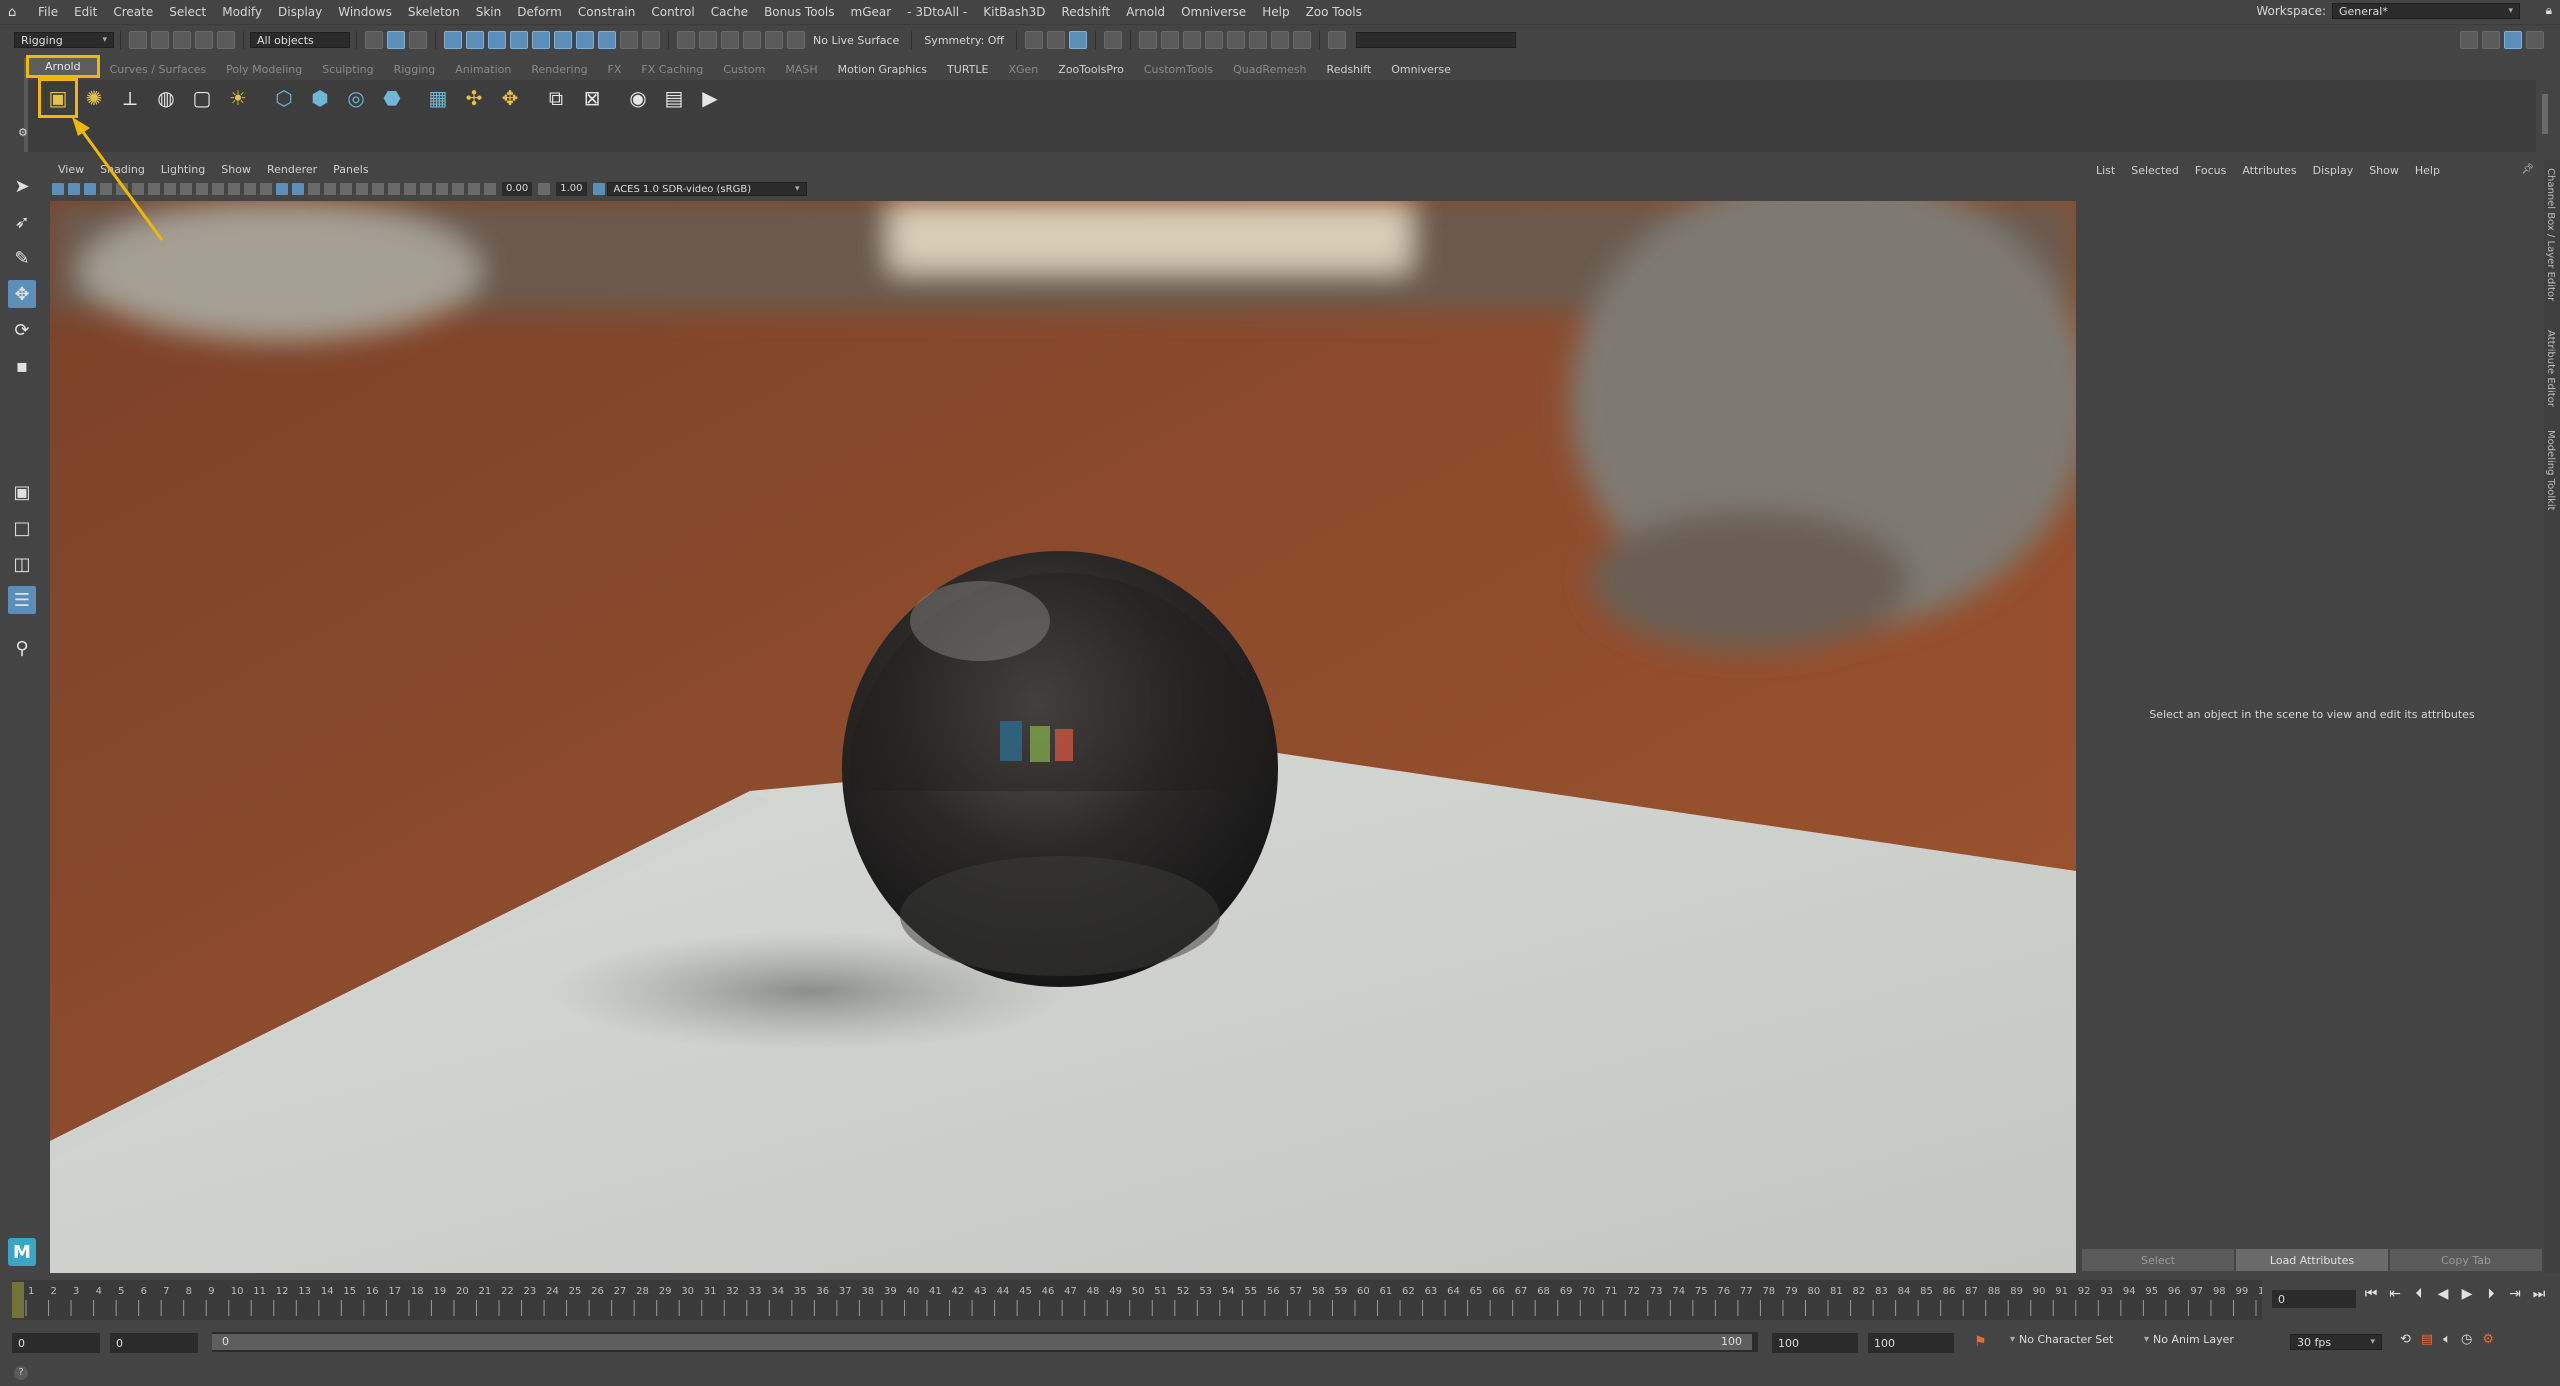 The height and width of the screenshot is (1386, 2560). Describe the element at coordinates (236, 169) in the screenshot. I see `panel-menu-show: Show` at that location.